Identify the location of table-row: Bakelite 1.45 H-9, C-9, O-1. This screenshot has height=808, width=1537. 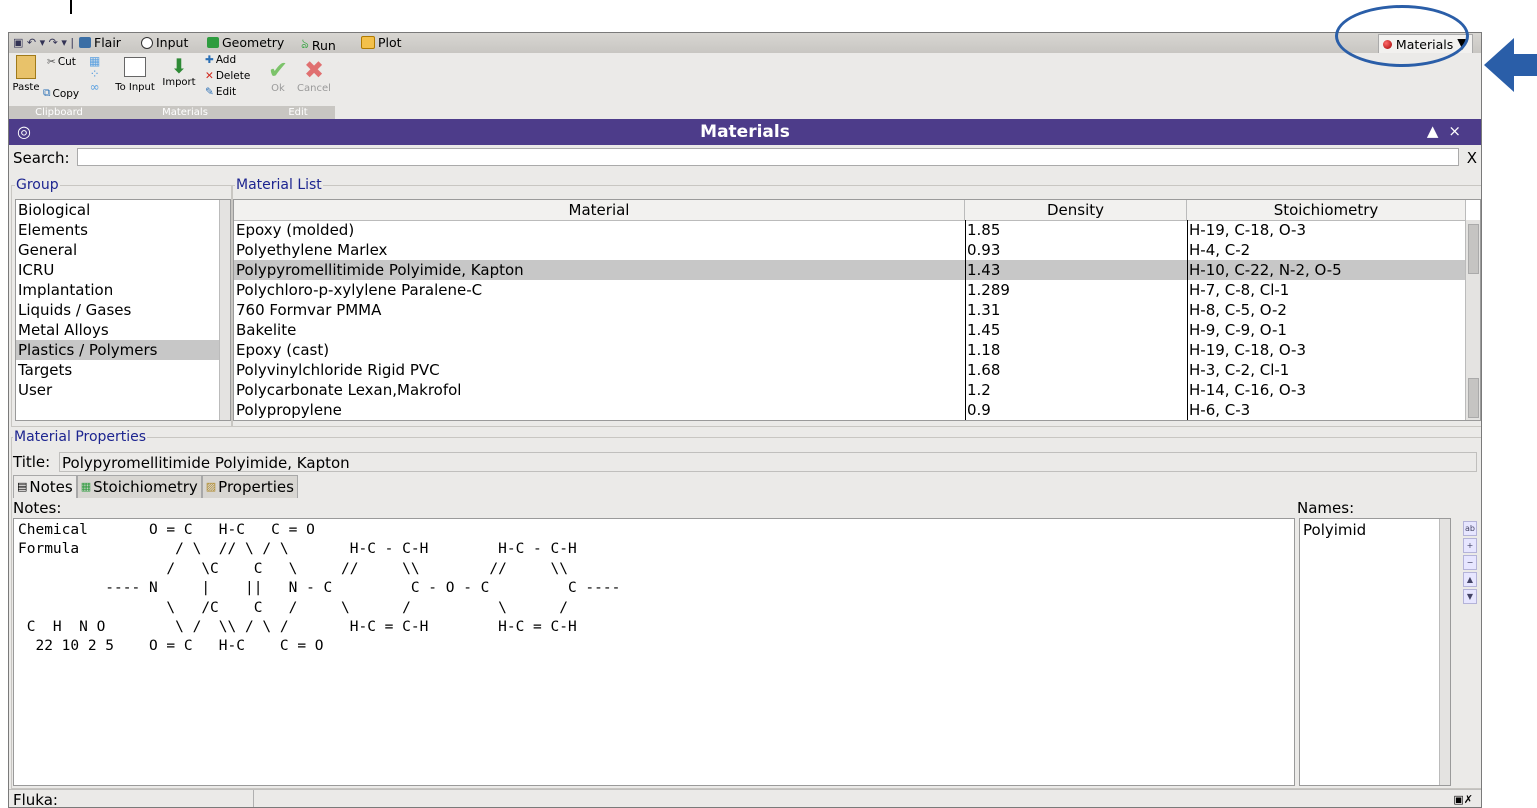
(850, 330).